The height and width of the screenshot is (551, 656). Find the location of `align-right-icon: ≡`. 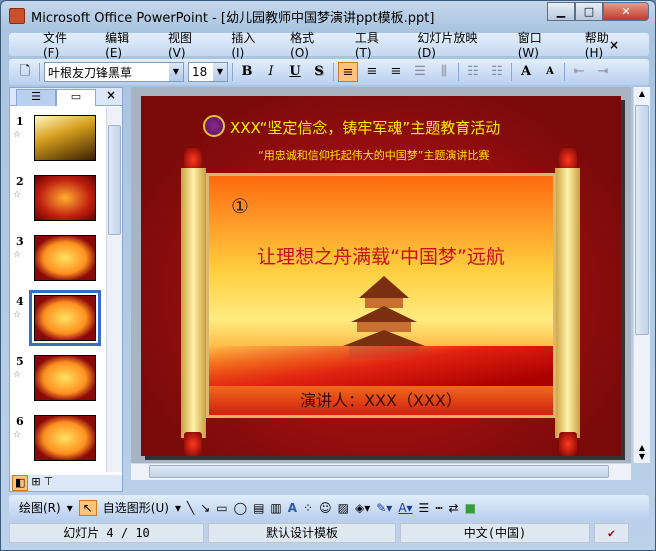

align-right-icon: ≡ is located at coordinates (396, 72).